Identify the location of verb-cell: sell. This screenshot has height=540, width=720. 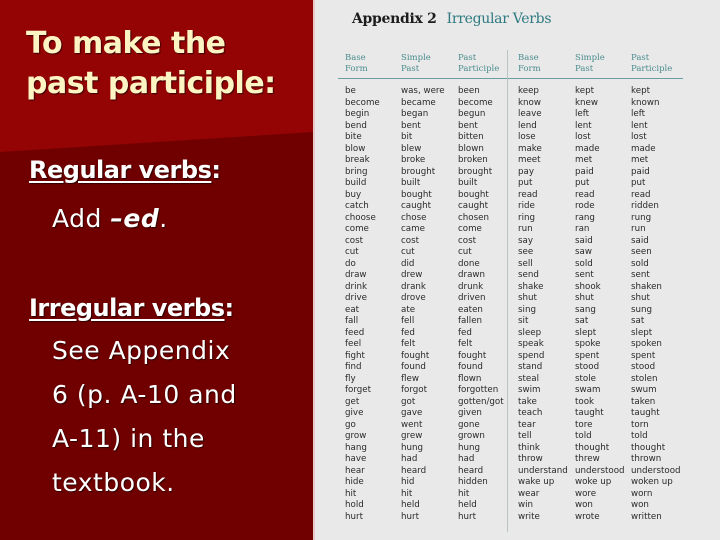
(525, 263).